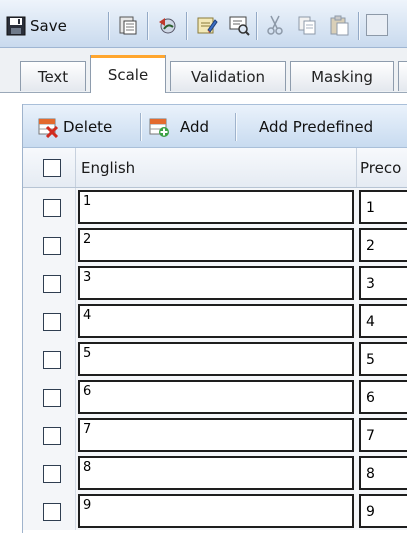  I want to click on table-row: 8 8, so click(215, 473).